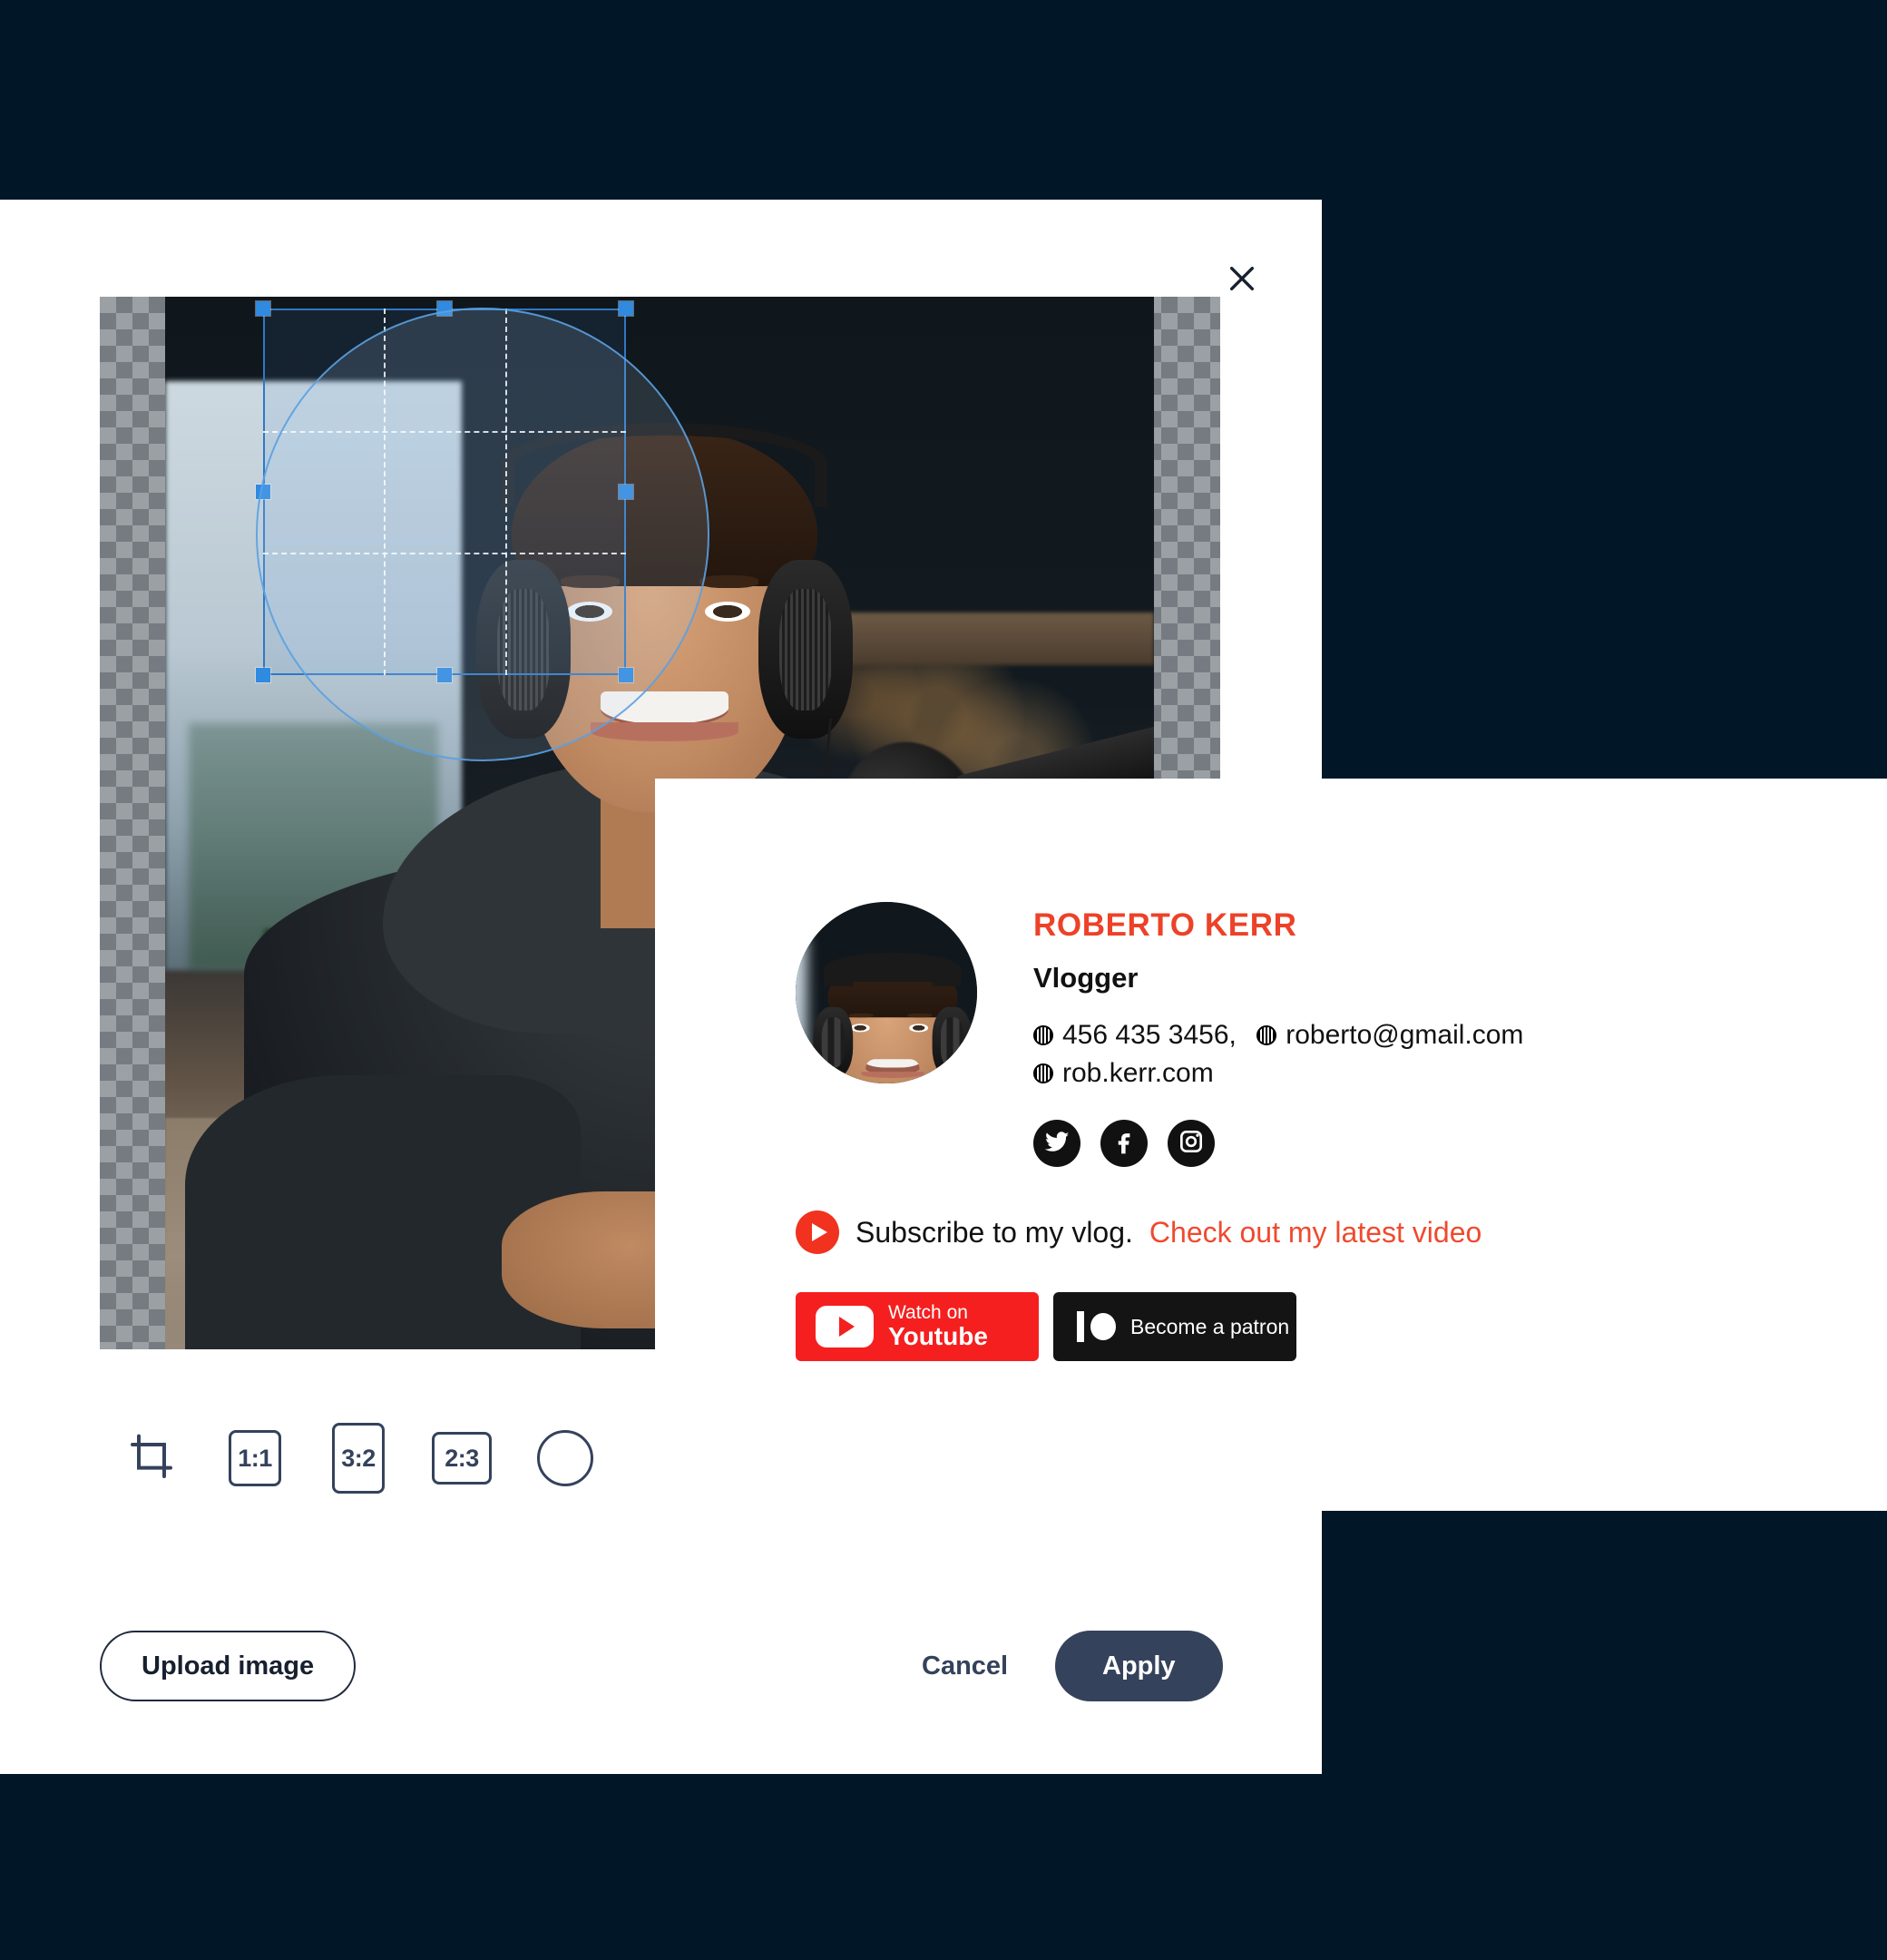 The image size is (1887, 1960). I want to click on cta-row: Watch on Youtube Become a patron, so click(1314, 1326).